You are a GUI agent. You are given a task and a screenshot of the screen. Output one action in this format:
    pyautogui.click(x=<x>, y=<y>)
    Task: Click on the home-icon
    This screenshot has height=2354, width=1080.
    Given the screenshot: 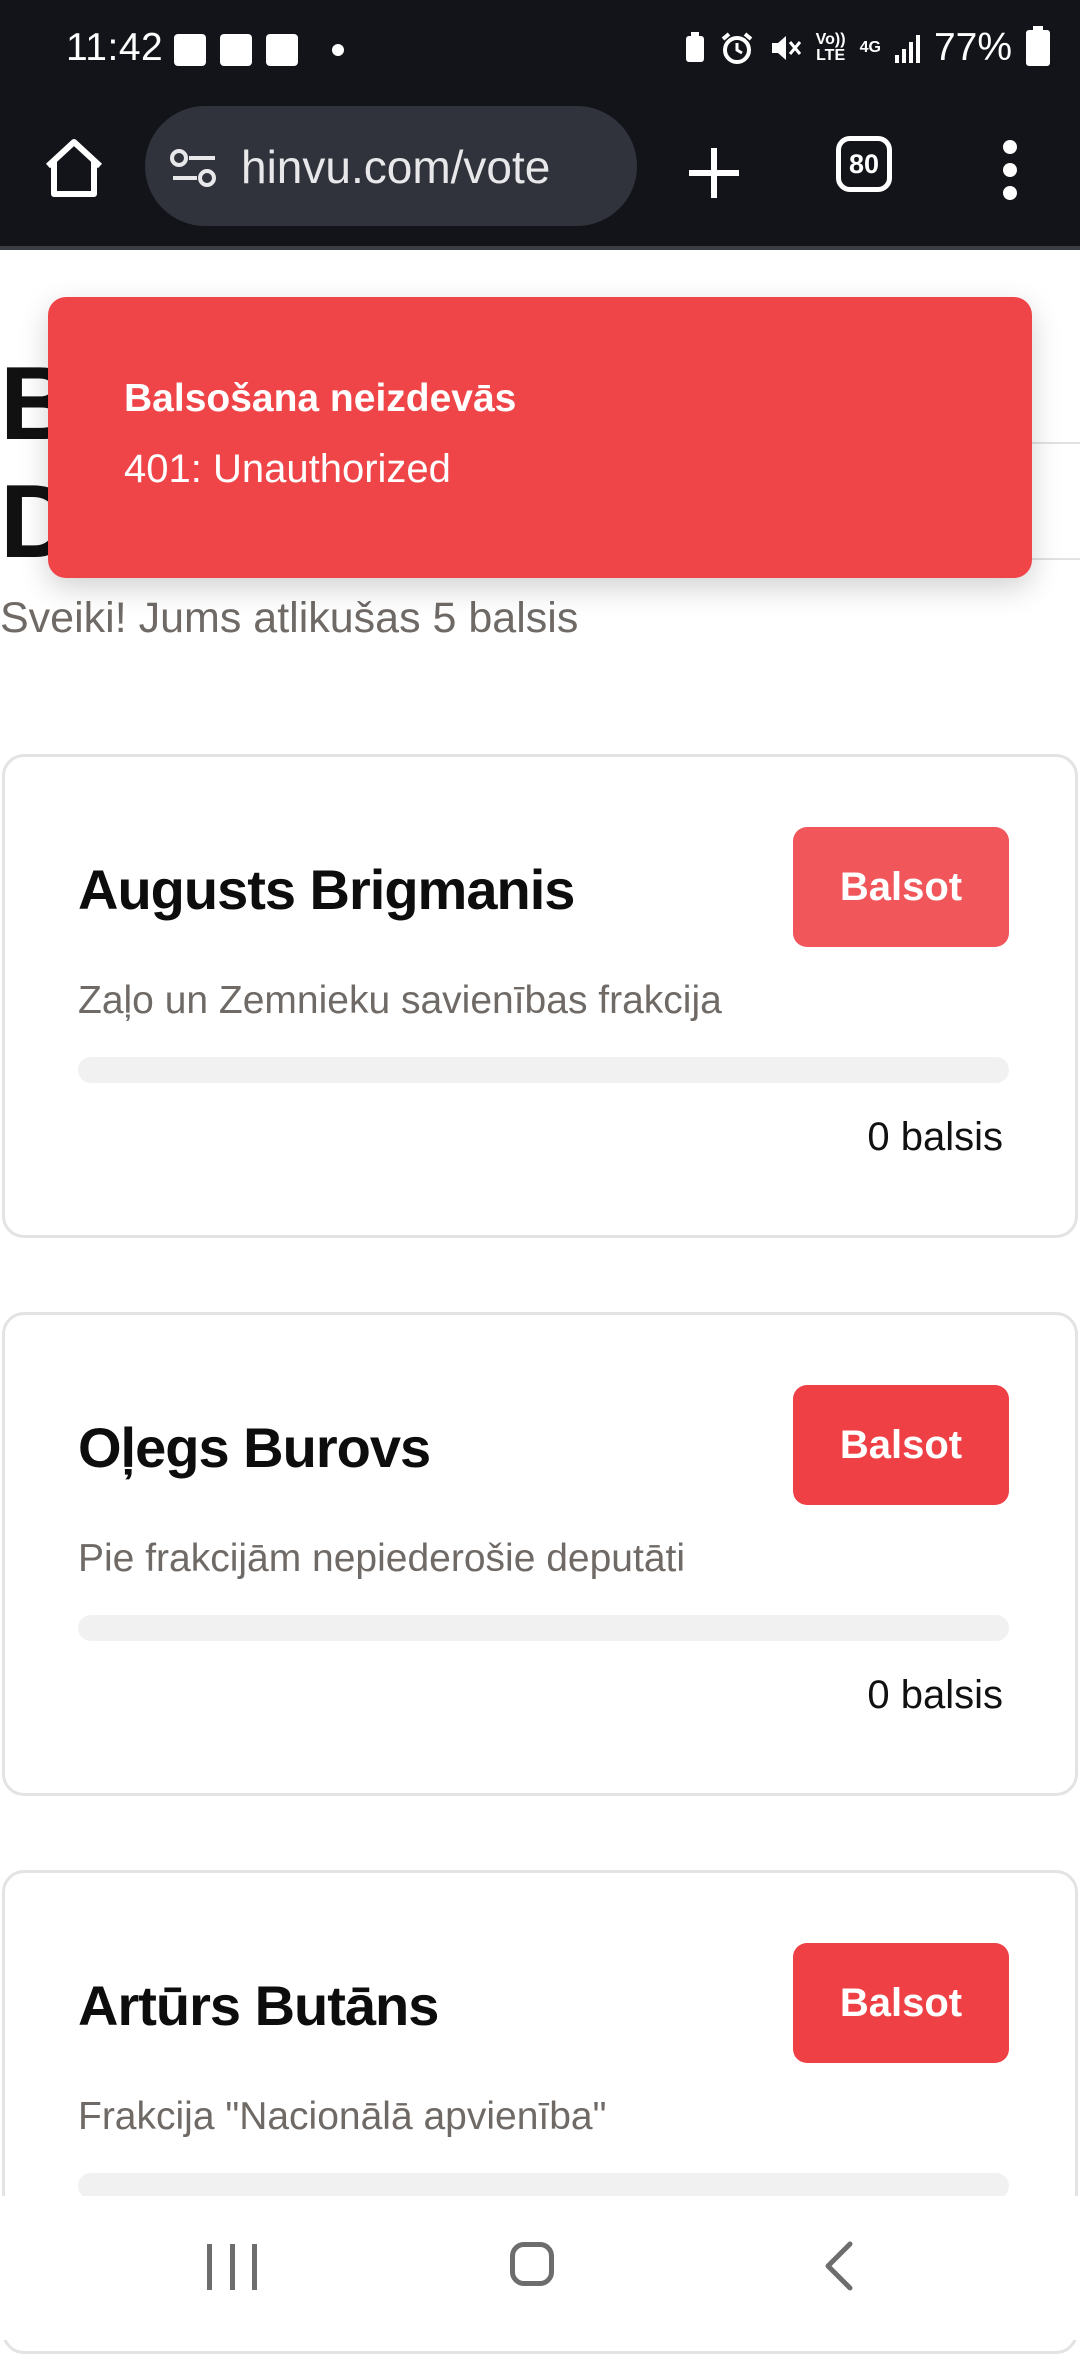 What is the action you would take?
    pyautogui.click(x=74, y=168)
    